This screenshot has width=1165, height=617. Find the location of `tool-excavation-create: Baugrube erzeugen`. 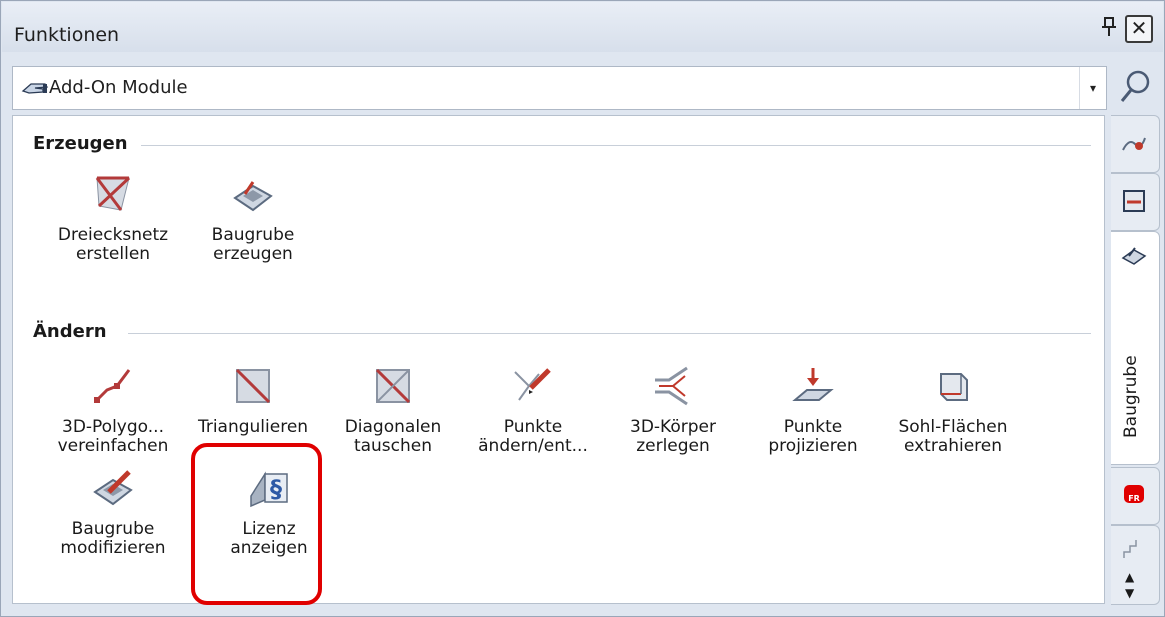

tool-excavation-create: Baugrube erzeugen is located at coordinates (253, 218).